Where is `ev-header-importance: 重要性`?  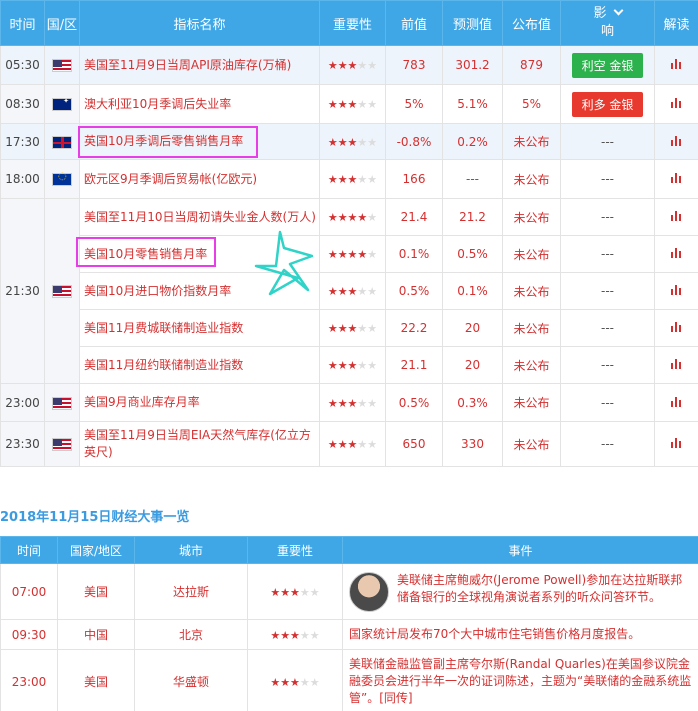
ev-header-importance: 重要性 is located at coordinates (295, 550).